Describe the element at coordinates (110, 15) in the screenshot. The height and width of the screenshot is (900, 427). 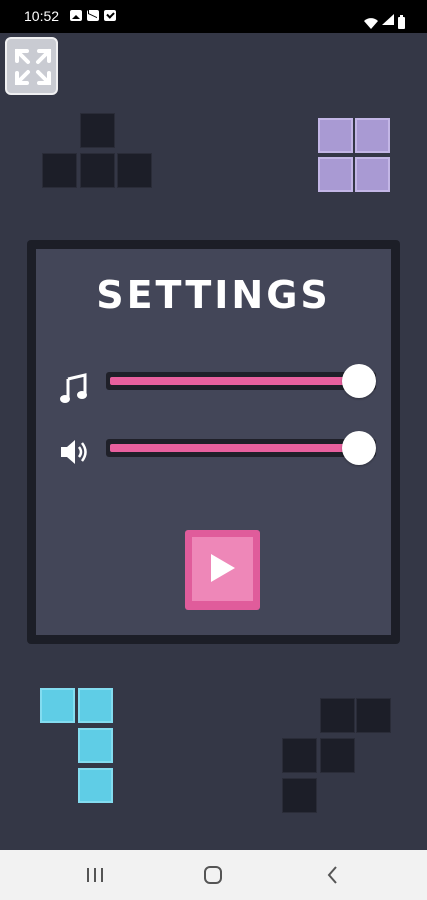
I see `check-icon` at that location.